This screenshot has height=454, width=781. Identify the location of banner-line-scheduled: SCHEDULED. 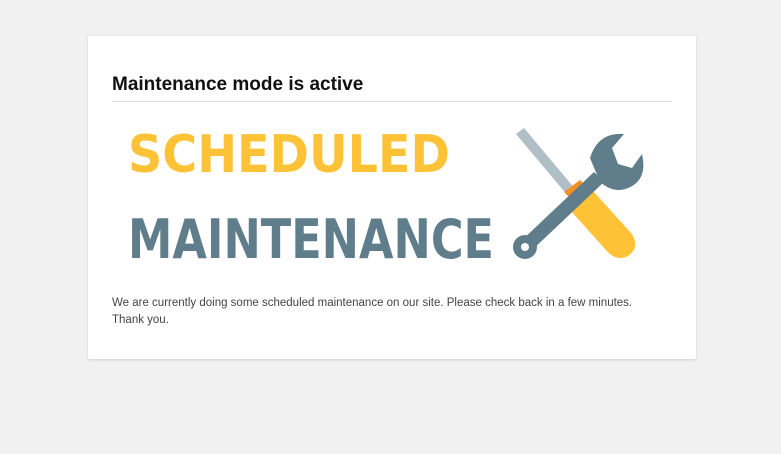
(289, 155).